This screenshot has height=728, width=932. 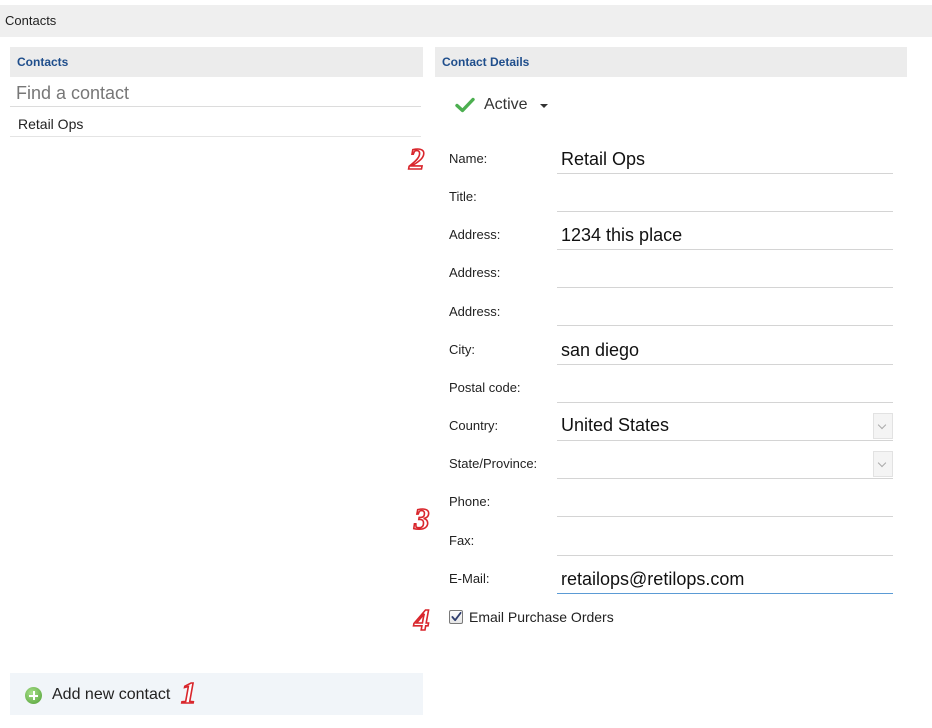 What do you see at coordinates (470, 501) in the screenshot?
I see `phone-label: Phone:` at bounding box center [470, 501].